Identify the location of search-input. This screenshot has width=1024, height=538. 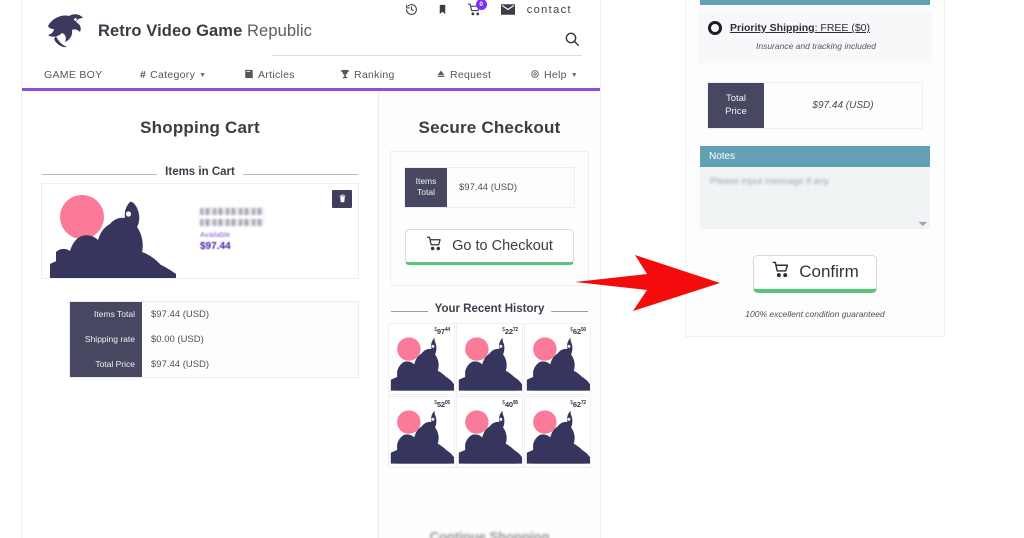
(427, 43).